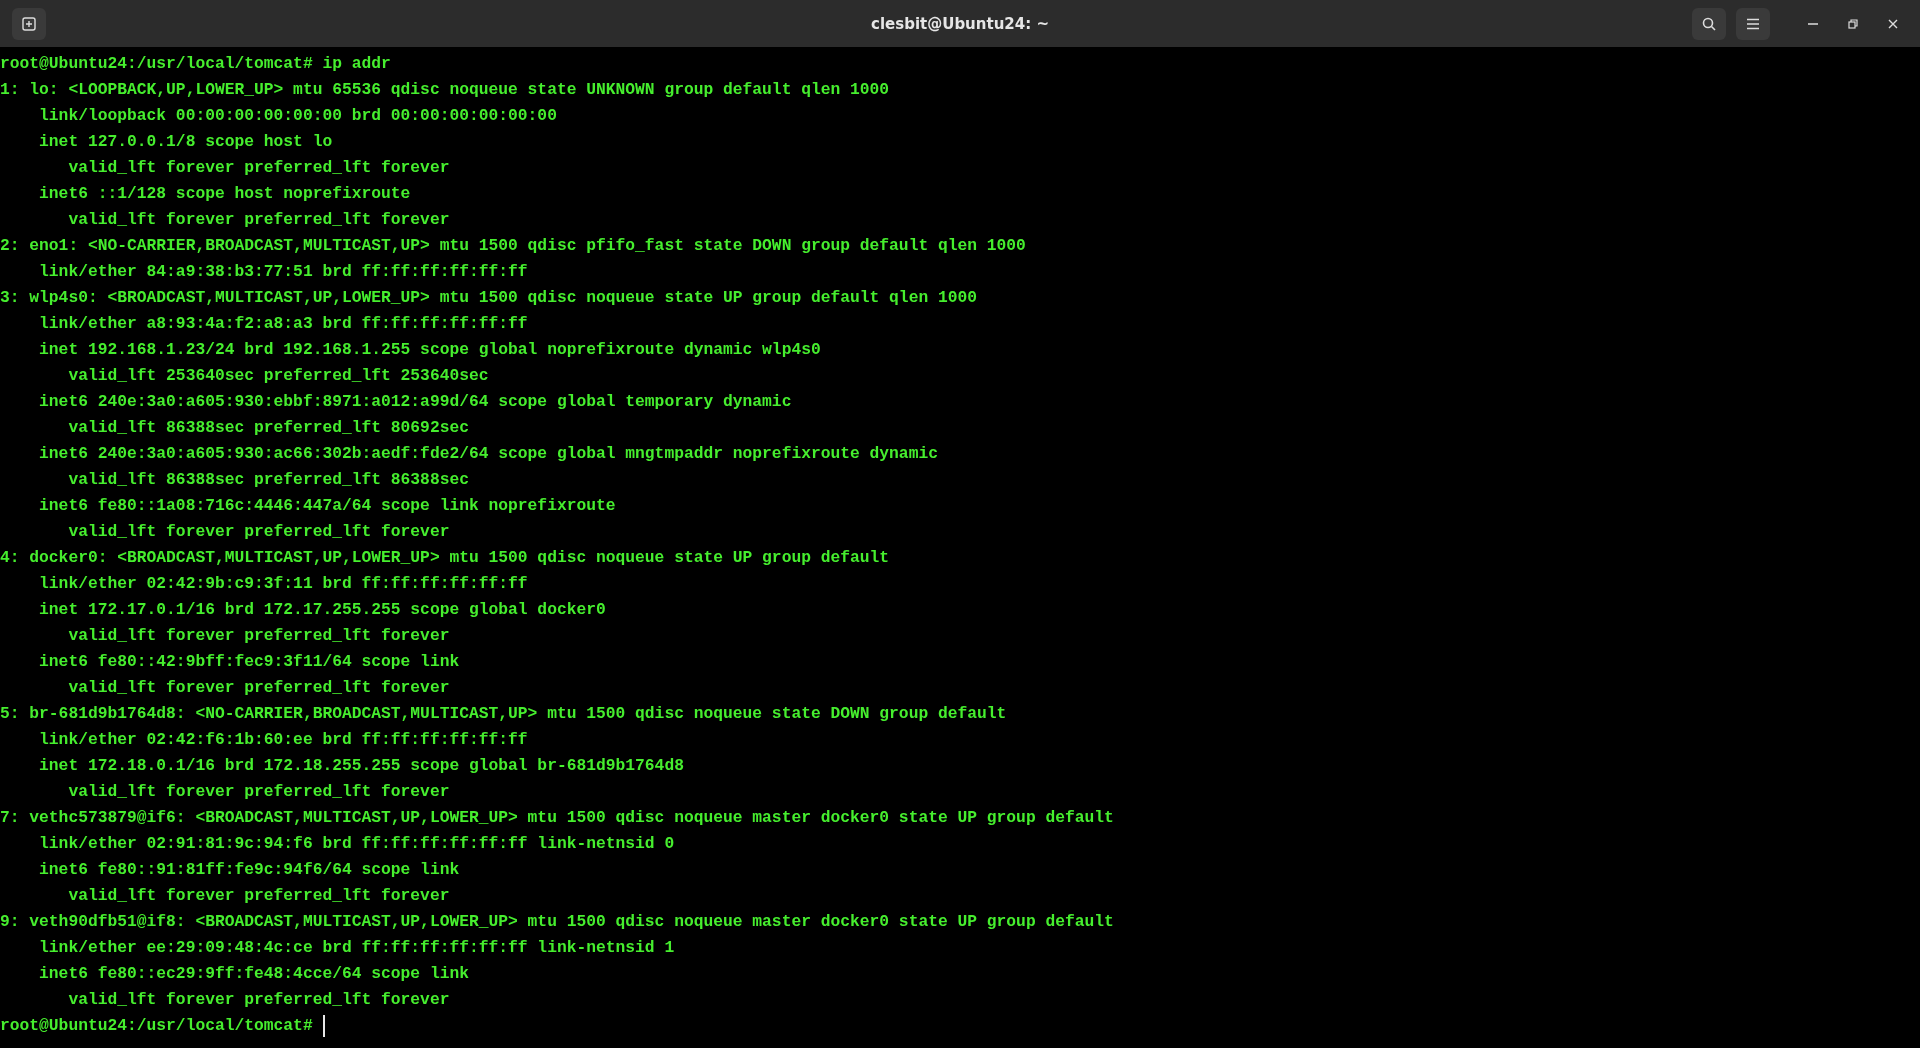 This screenshot has width=1920, height=1048. I want to click on new-tab-icon, so click(29, 23).